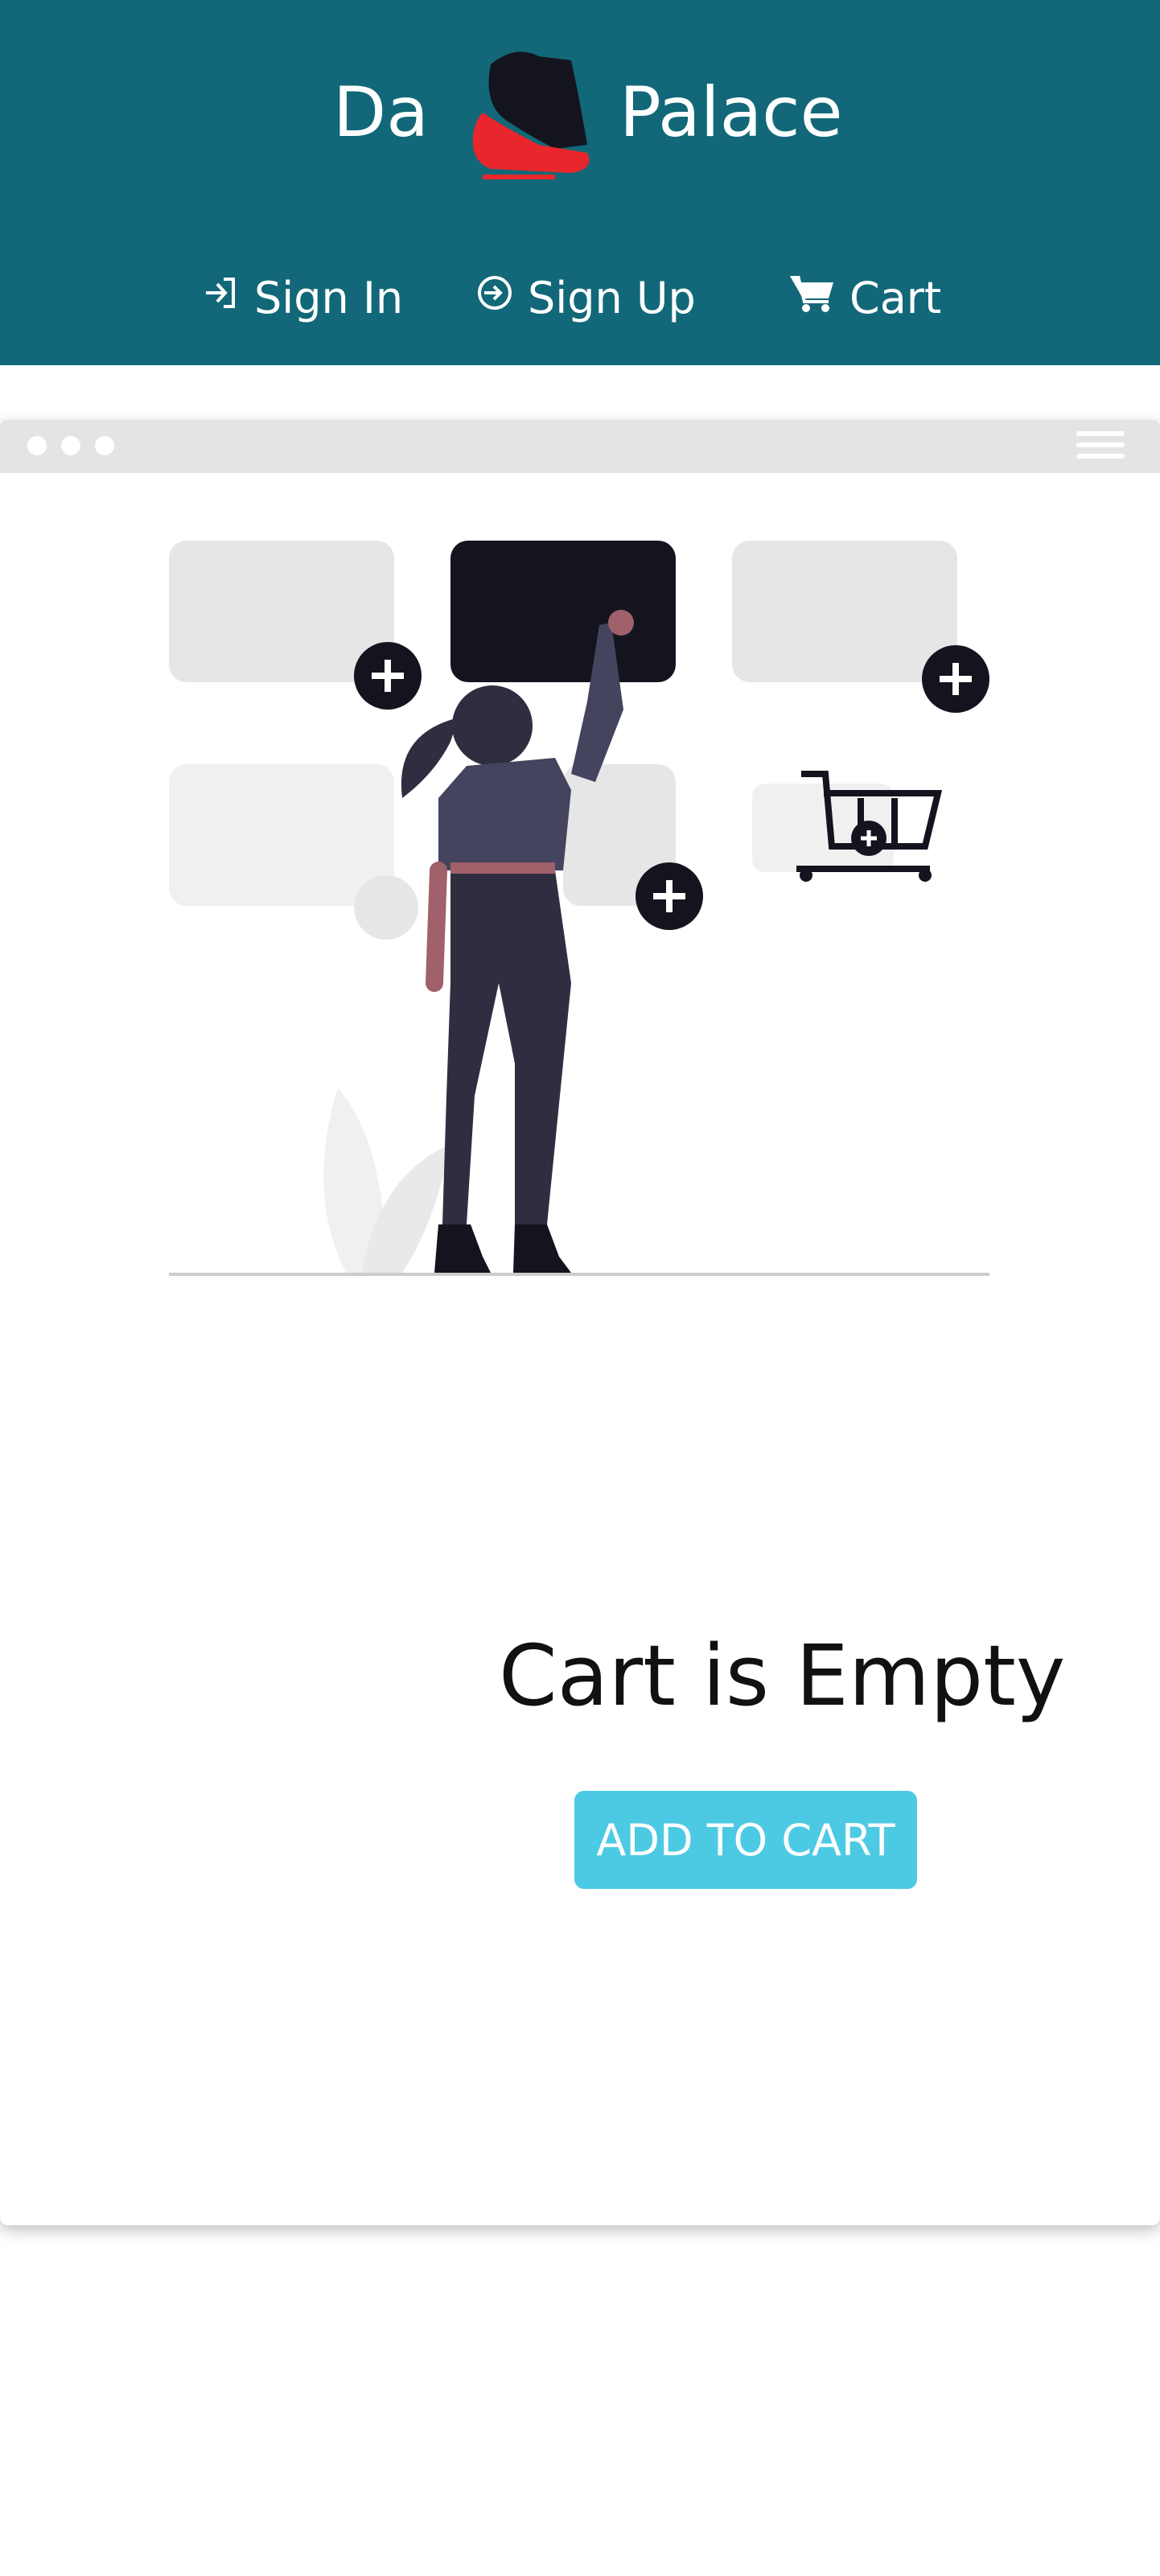 The height and width of the screenshot is (2576, 1160). Describe the element at coordinates (381, 112) in the screenshot. I see `brand-name-left: Da` at that location.